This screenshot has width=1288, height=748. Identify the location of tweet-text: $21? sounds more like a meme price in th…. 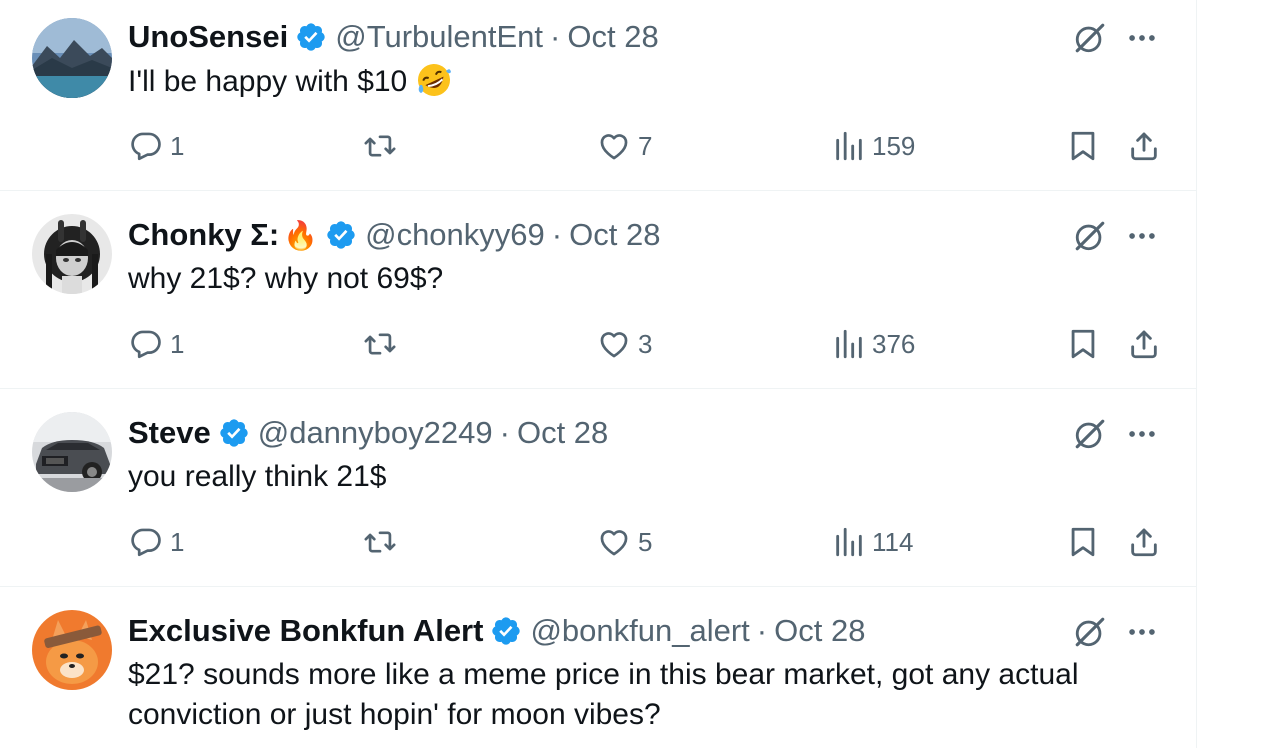
(603, 694).